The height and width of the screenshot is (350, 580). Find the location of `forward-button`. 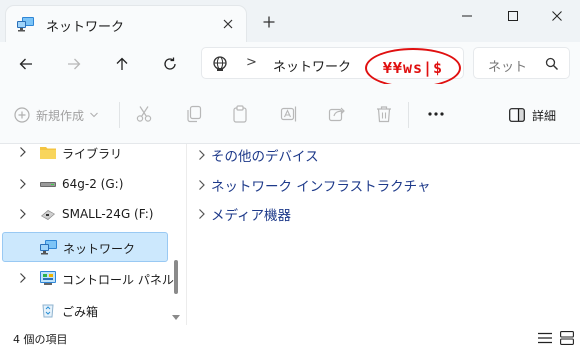

forward-button is located at coordinates (74, 64).